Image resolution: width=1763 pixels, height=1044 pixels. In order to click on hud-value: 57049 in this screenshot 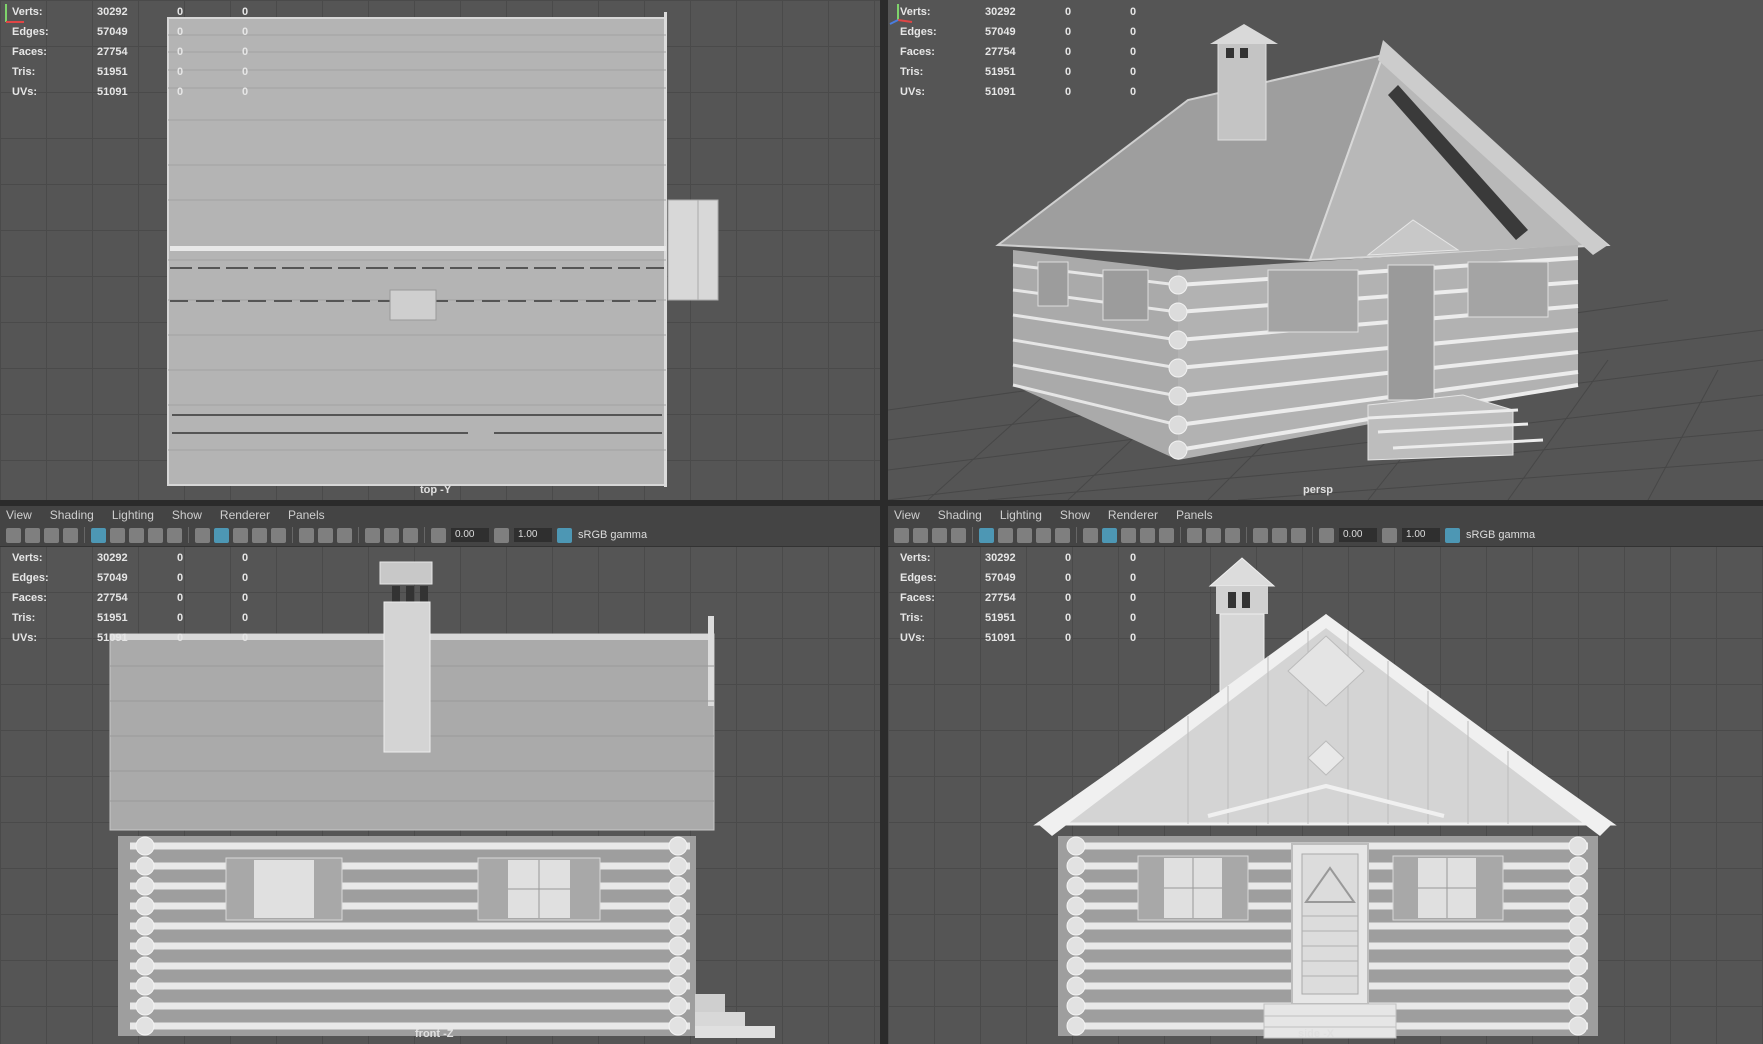, I will do `click(1000, 578)`.